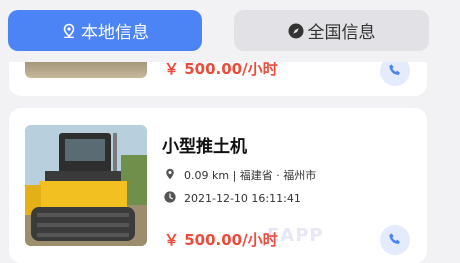  I want to click on listing-time: 2021-12-10 16:11:41, so click(232, 198).